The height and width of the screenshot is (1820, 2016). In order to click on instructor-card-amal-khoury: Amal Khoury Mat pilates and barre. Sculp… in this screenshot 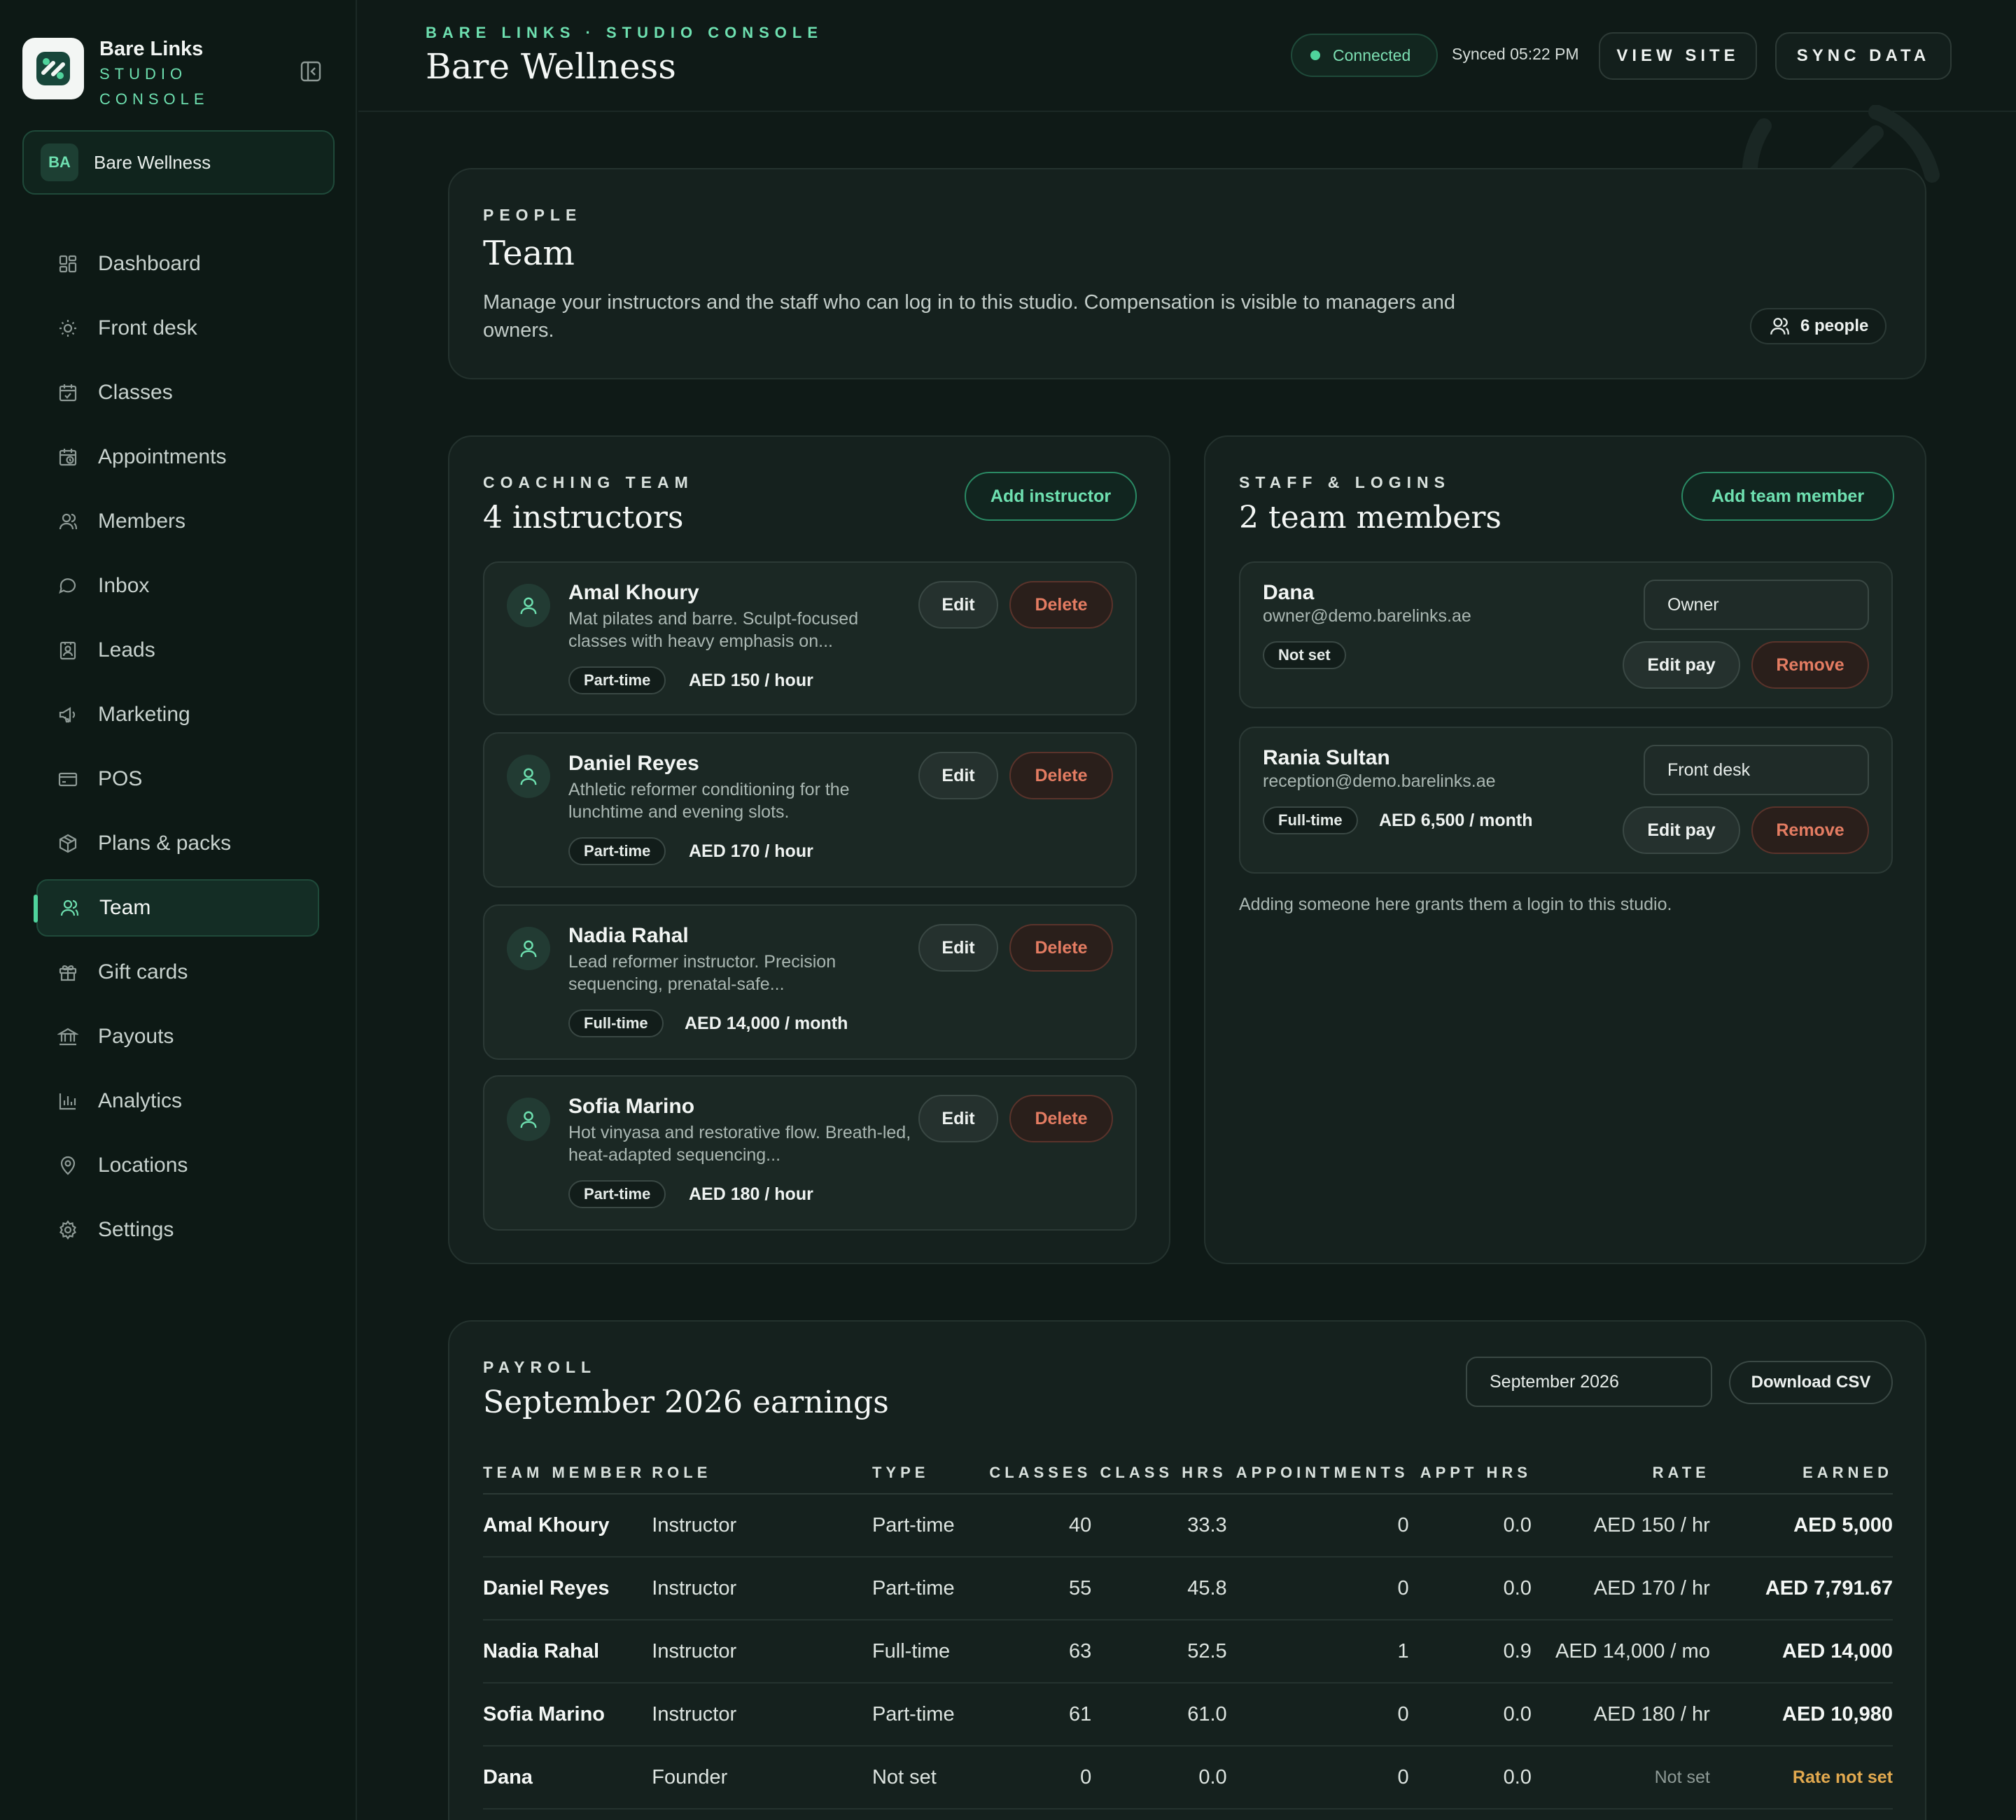, I will do `click(810, 638)`.